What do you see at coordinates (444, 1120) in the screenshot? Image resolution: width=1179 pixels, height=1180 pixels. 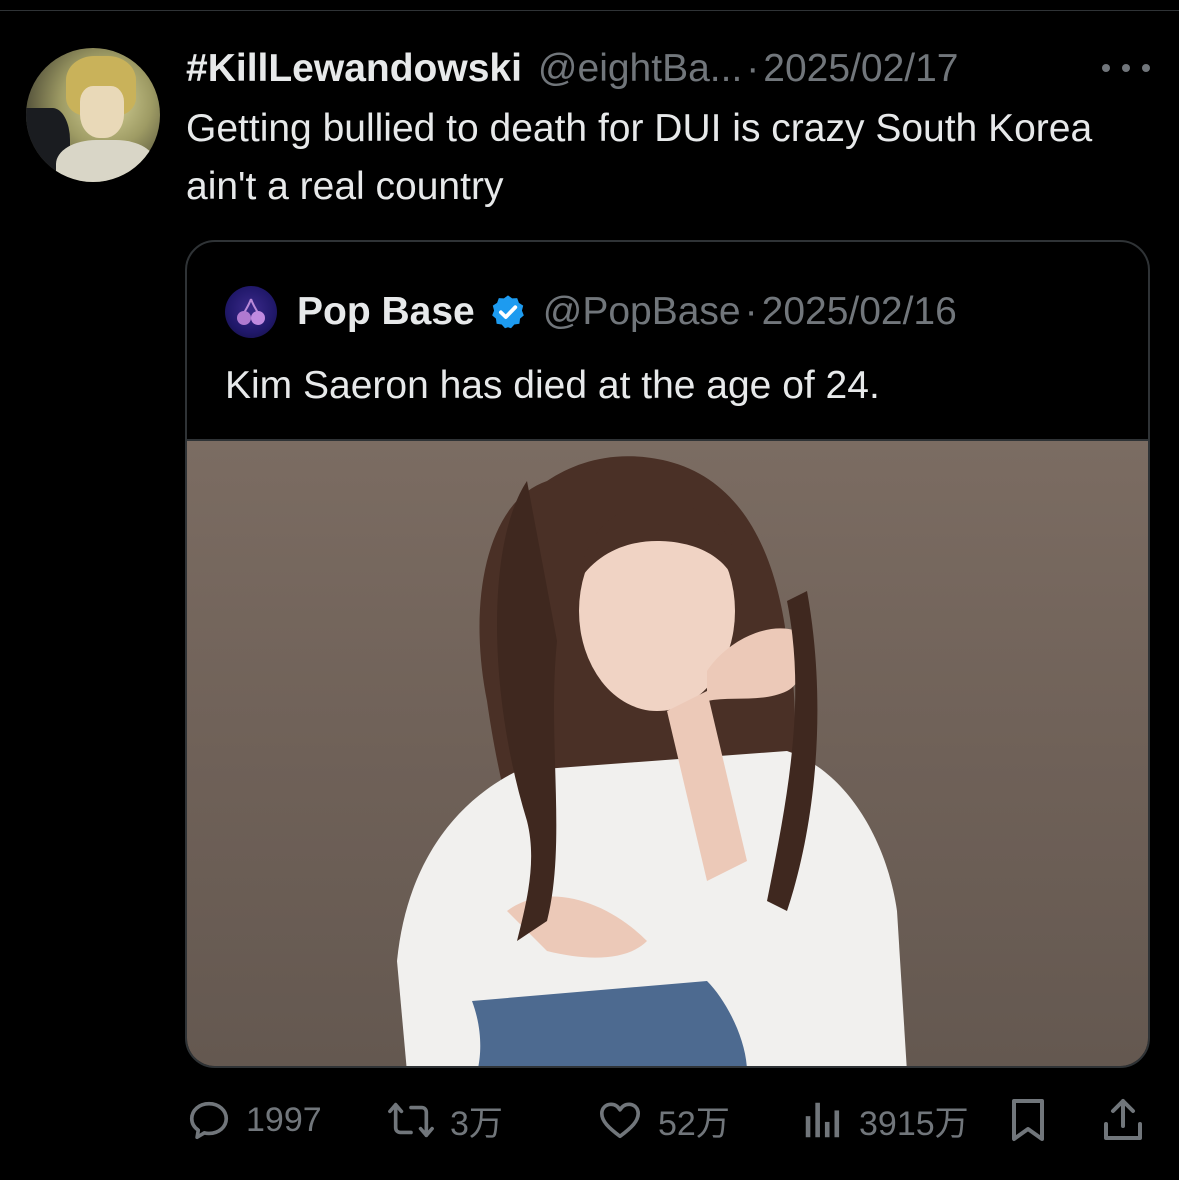 I see `repost-button: 3万` at bounding box center [444, 1120].